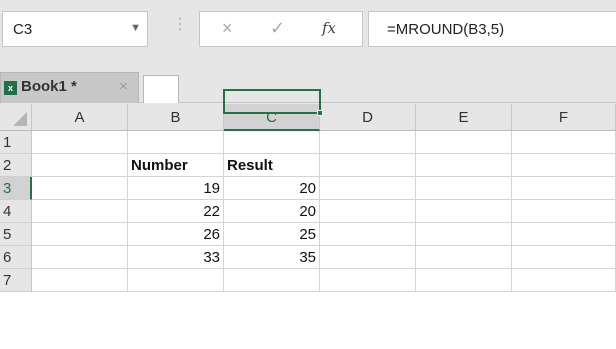 The image size is (616, 349). What do you see at coordinates (176, 257) in the screenshot?
I see `cell-b6: 33` at bounding box center [176, 257].